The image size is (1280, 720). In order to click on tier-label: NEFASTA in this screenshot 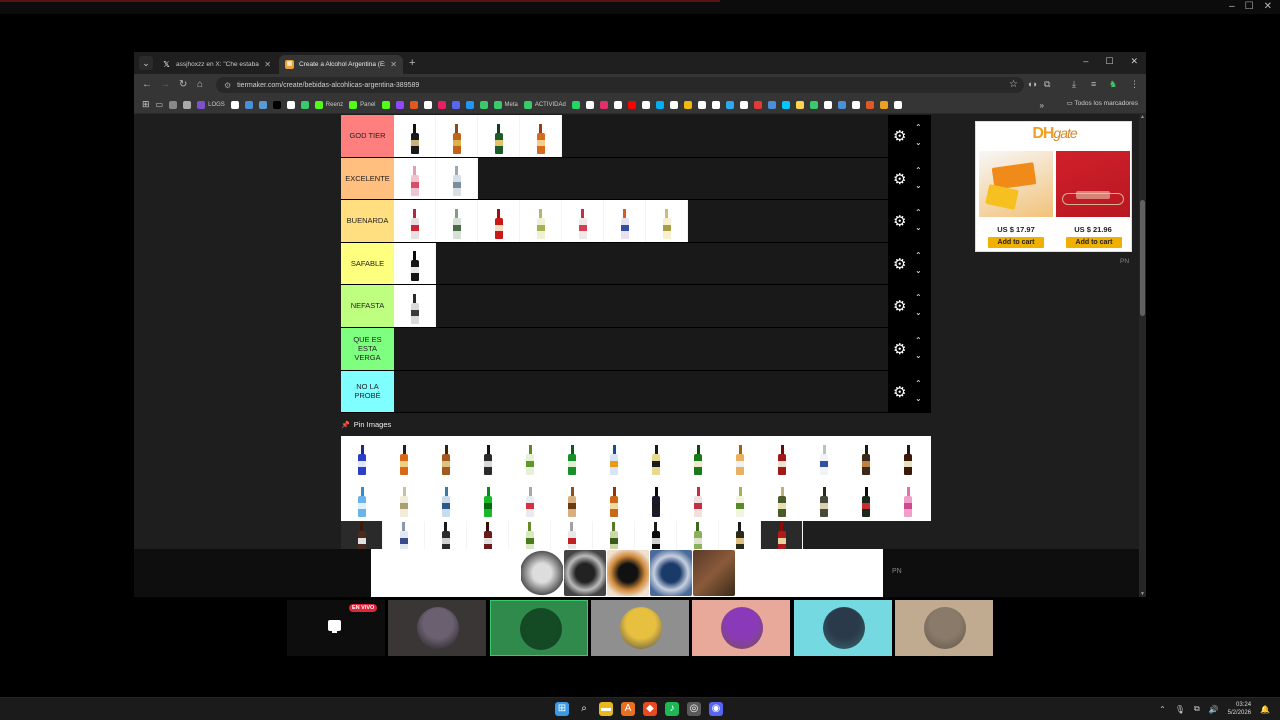, I will do `click(367, 306)`.